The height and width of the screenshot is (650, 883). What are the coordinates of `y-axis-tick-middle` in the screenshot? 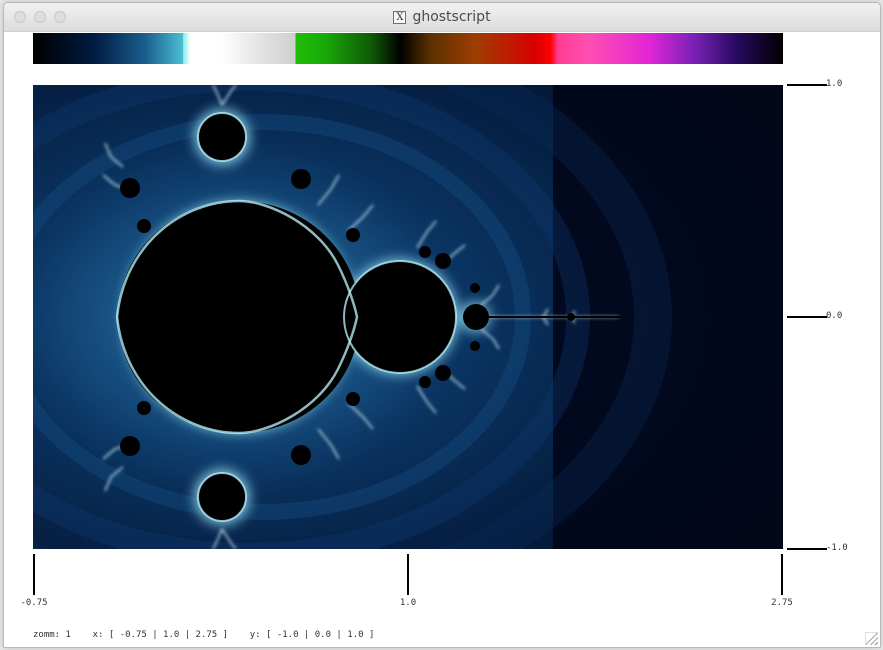 It's located at (807, 317).